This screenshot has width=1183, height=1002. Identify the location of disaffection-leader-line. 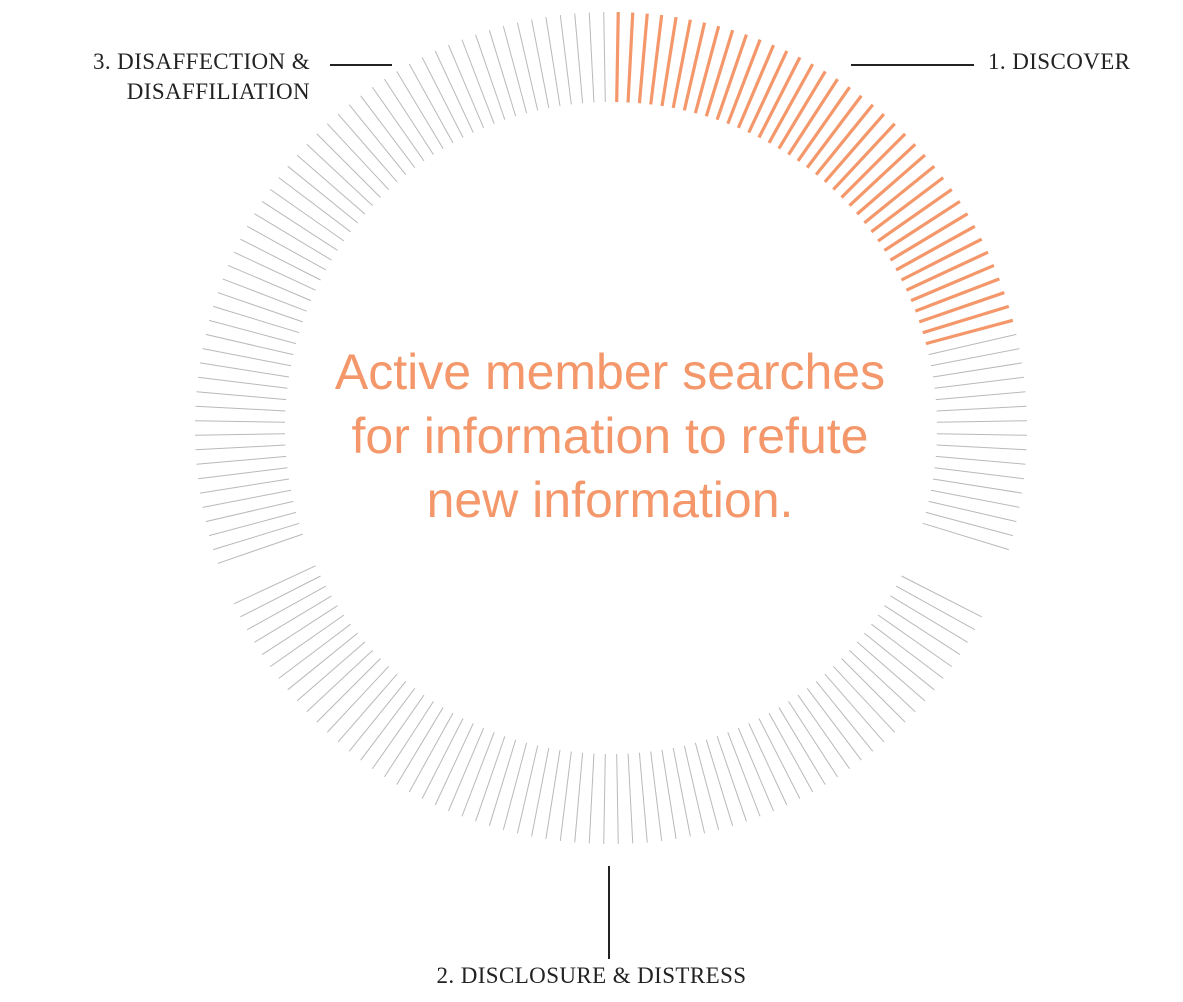
(361, 65).